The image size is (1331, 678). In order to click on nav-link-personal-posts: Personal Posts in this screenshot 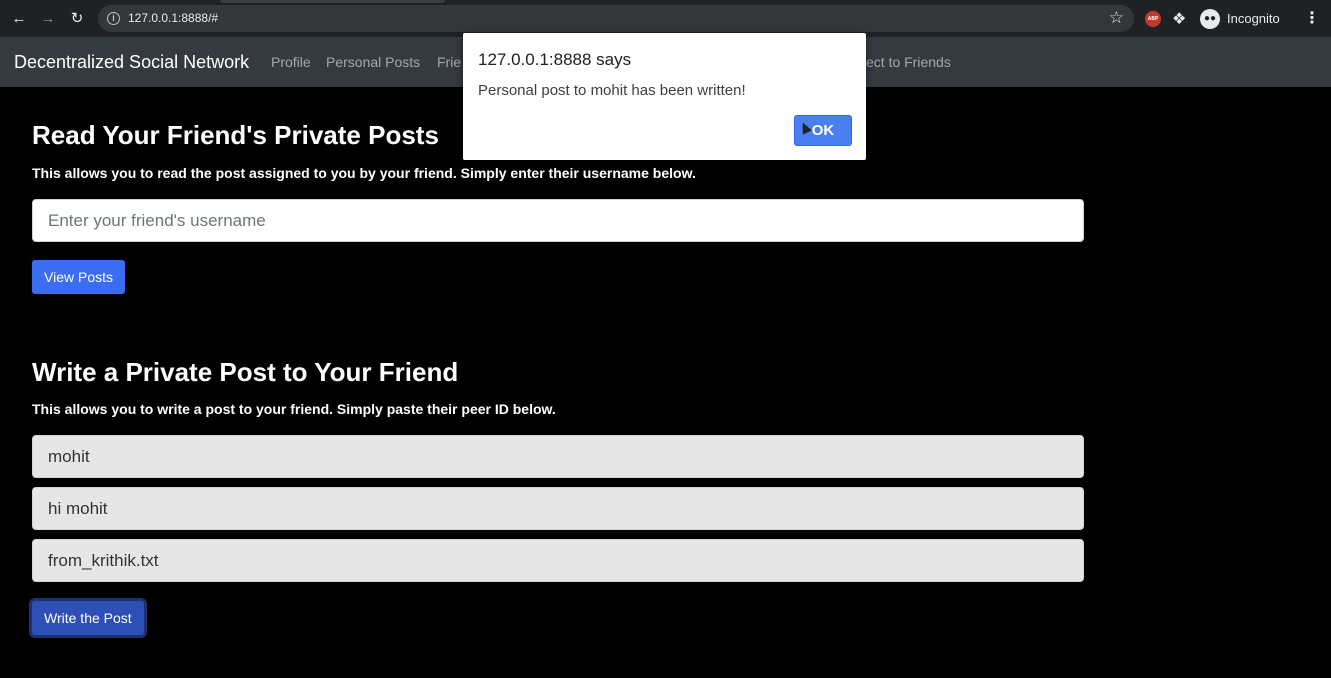, I will do `click(373, 62)`.